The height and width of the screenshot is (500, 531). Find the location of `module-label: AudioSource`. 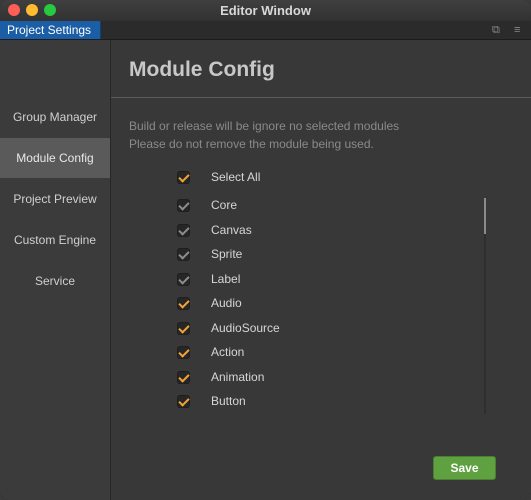

module-label: AudioSource is located at coordinates (245, 328).